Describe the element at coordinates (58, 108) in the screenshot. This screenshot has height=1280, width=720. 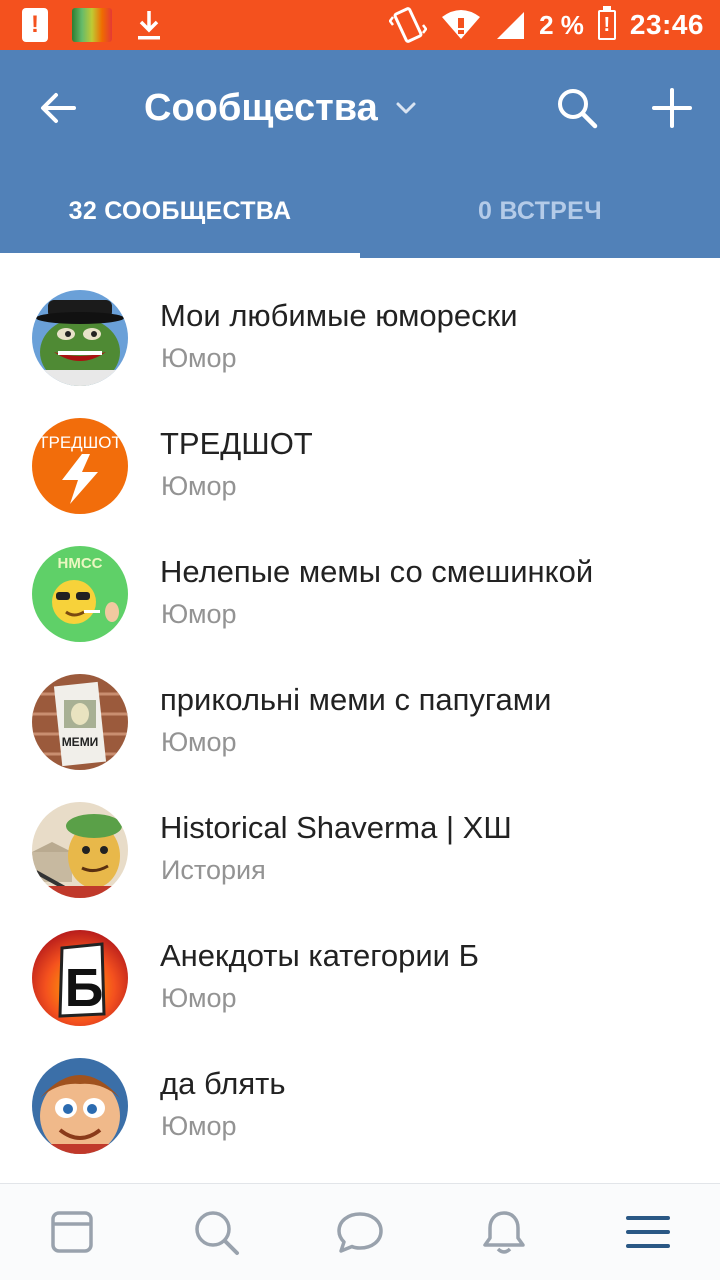
I see `back-arrow-icon` at that location.